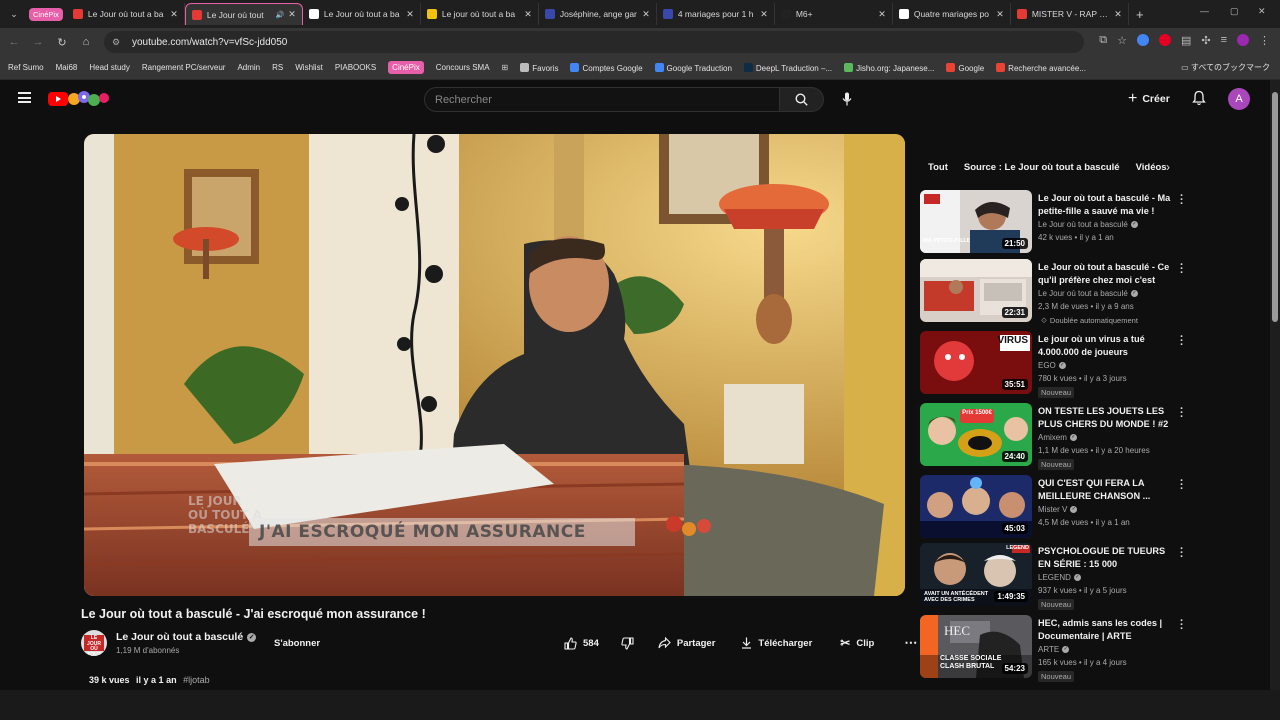  I want to click on video-thumbnail: MA PETITE-FILLE 21:50, so click(976, 221).